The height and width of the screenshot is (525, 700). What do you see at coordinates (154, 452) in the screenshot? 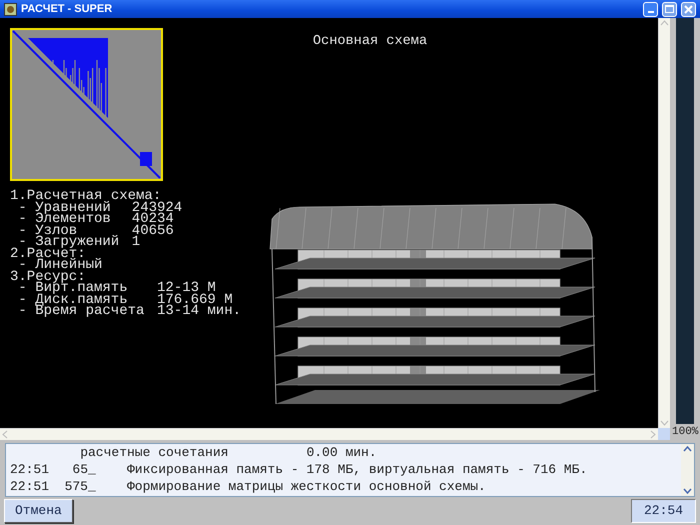
I see `log-message: расчетные сочетания` at bounding box center [154, 452].